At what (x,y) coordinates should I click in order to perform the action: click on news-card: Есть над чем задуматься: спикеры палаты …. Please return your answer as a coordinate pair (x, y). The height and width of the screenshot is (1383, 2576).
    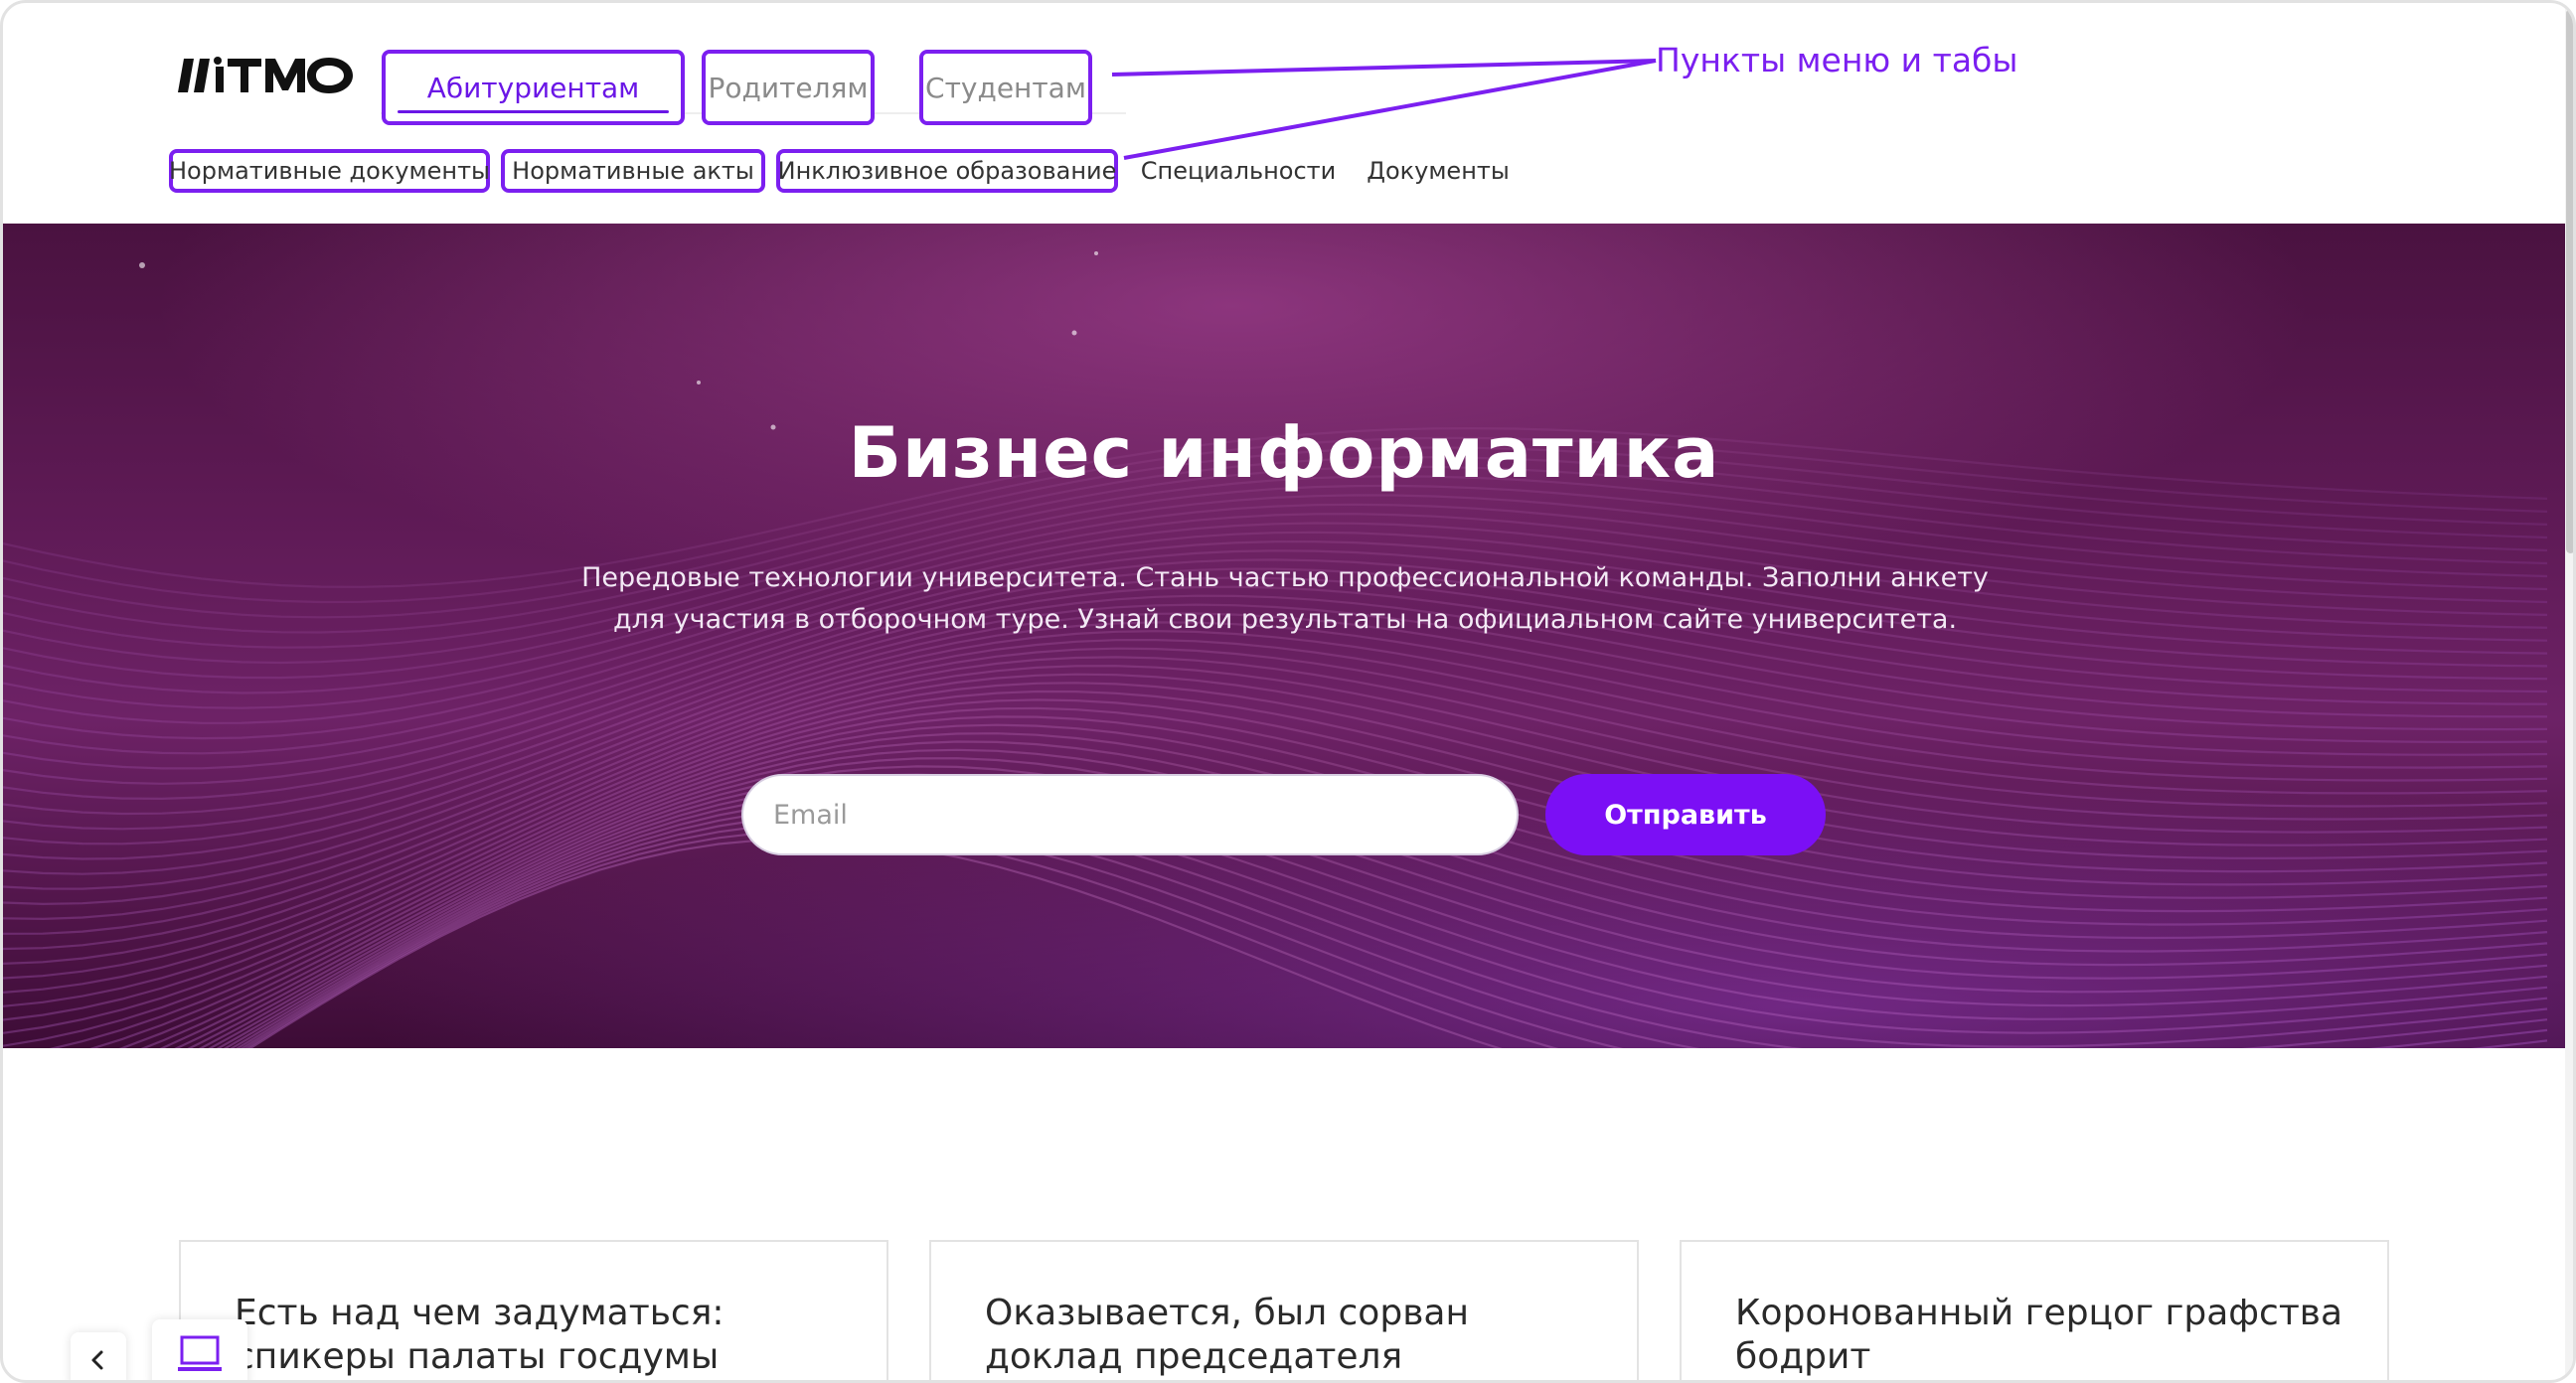
    Looking at the image, I should click on (533, 1310).